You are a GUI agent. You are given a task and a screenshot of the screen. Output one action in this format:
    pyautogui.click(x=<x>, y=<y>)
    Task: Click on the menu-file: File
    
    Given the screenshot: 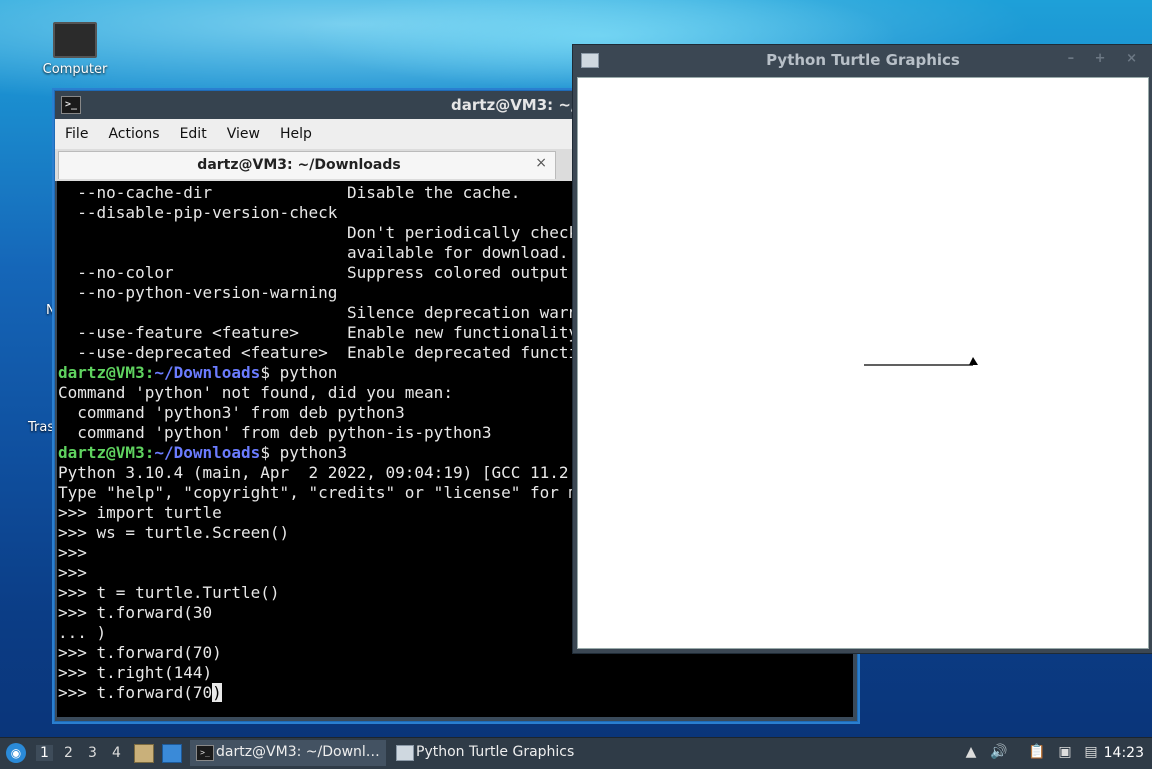 What is the action you would take?
    pyautogui.click(x=76, y=130)
    